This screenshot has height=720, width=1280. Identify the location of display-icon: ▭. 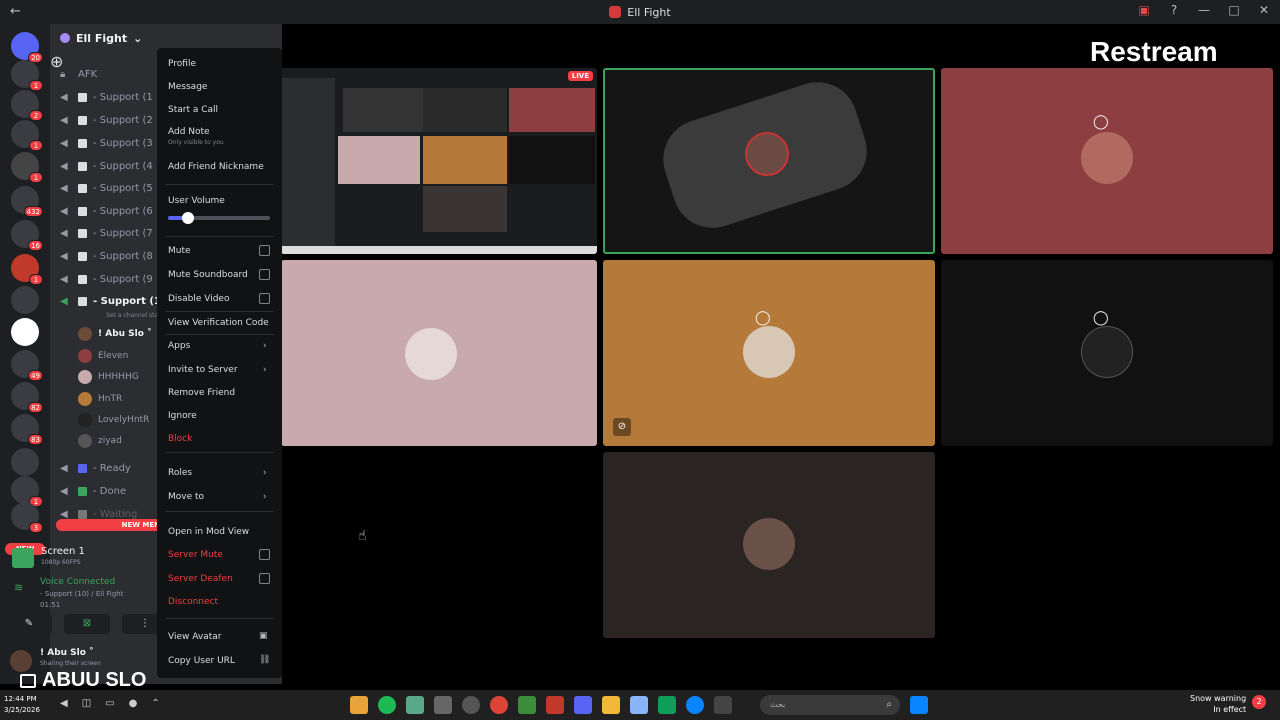
(109, 703).